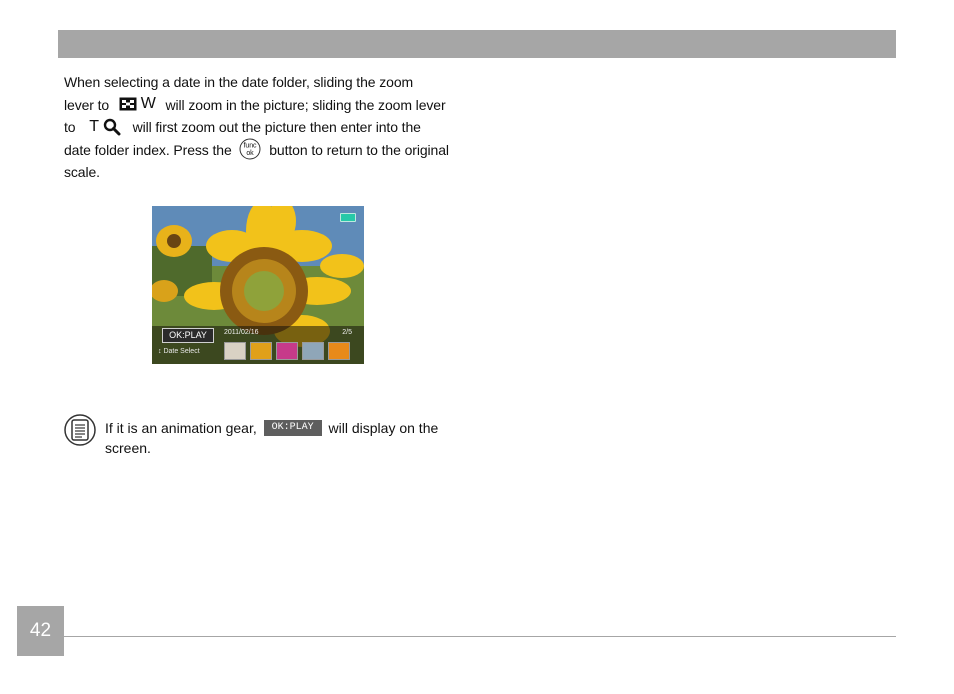  I want to click on zoom-tele-letter: T, so click(94, 126).